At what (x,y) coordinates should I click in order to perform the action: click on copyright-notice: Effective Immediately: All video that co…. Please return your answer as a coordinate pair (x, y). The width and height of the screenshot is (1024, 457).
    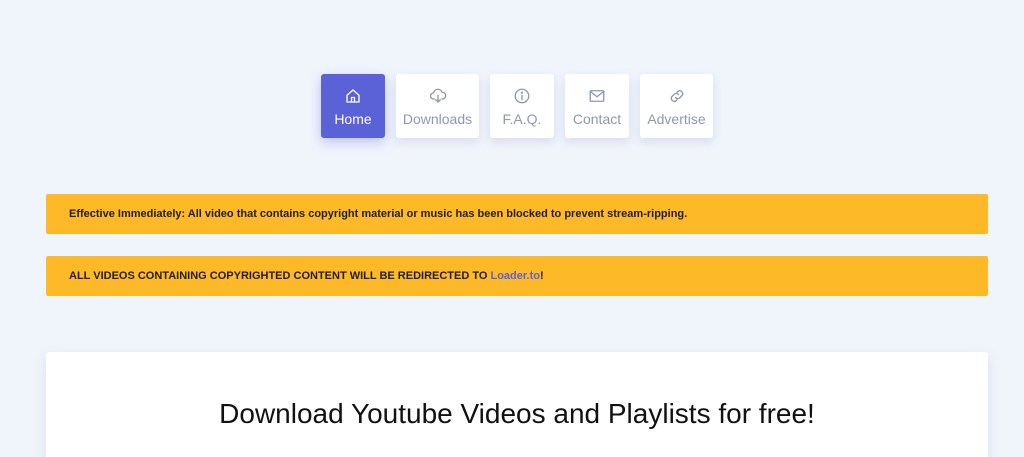
    Looking at the image, I should click on (517, 214).